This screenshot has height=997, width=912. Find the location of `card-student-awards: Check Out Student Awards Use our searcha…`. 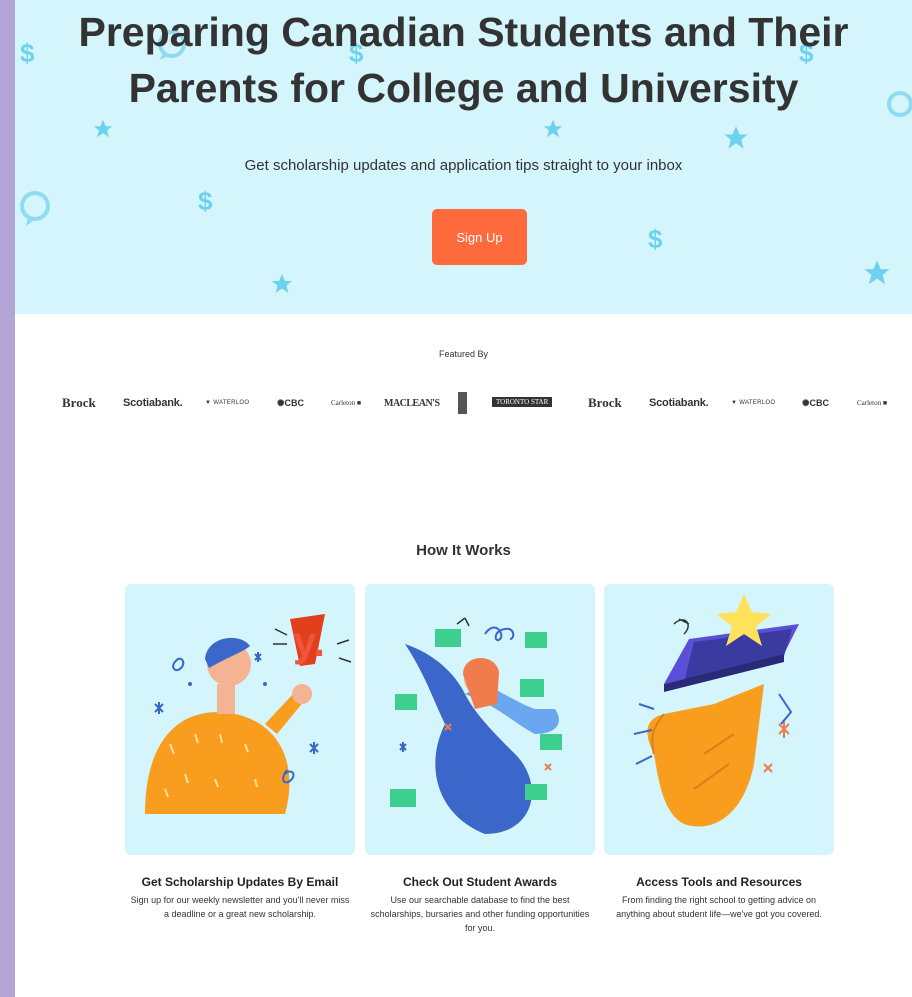

card-student-awards: Check Out Student Awards Use our searcha… is located at coordinates (480, 759).